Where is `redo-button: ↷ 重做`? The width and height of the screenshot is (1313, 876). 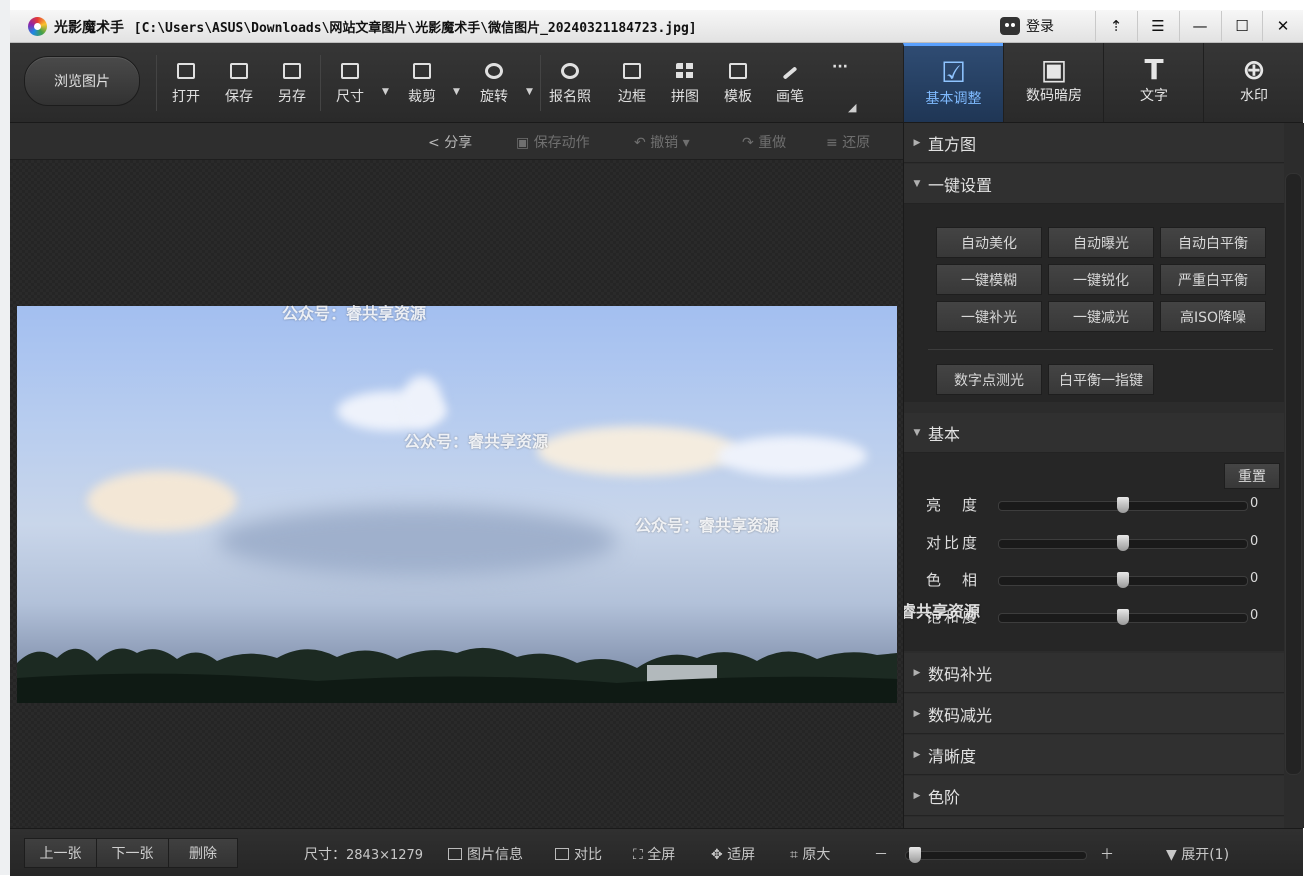 redo-button: ↷ 重做 is located at coordinates (764, 142).